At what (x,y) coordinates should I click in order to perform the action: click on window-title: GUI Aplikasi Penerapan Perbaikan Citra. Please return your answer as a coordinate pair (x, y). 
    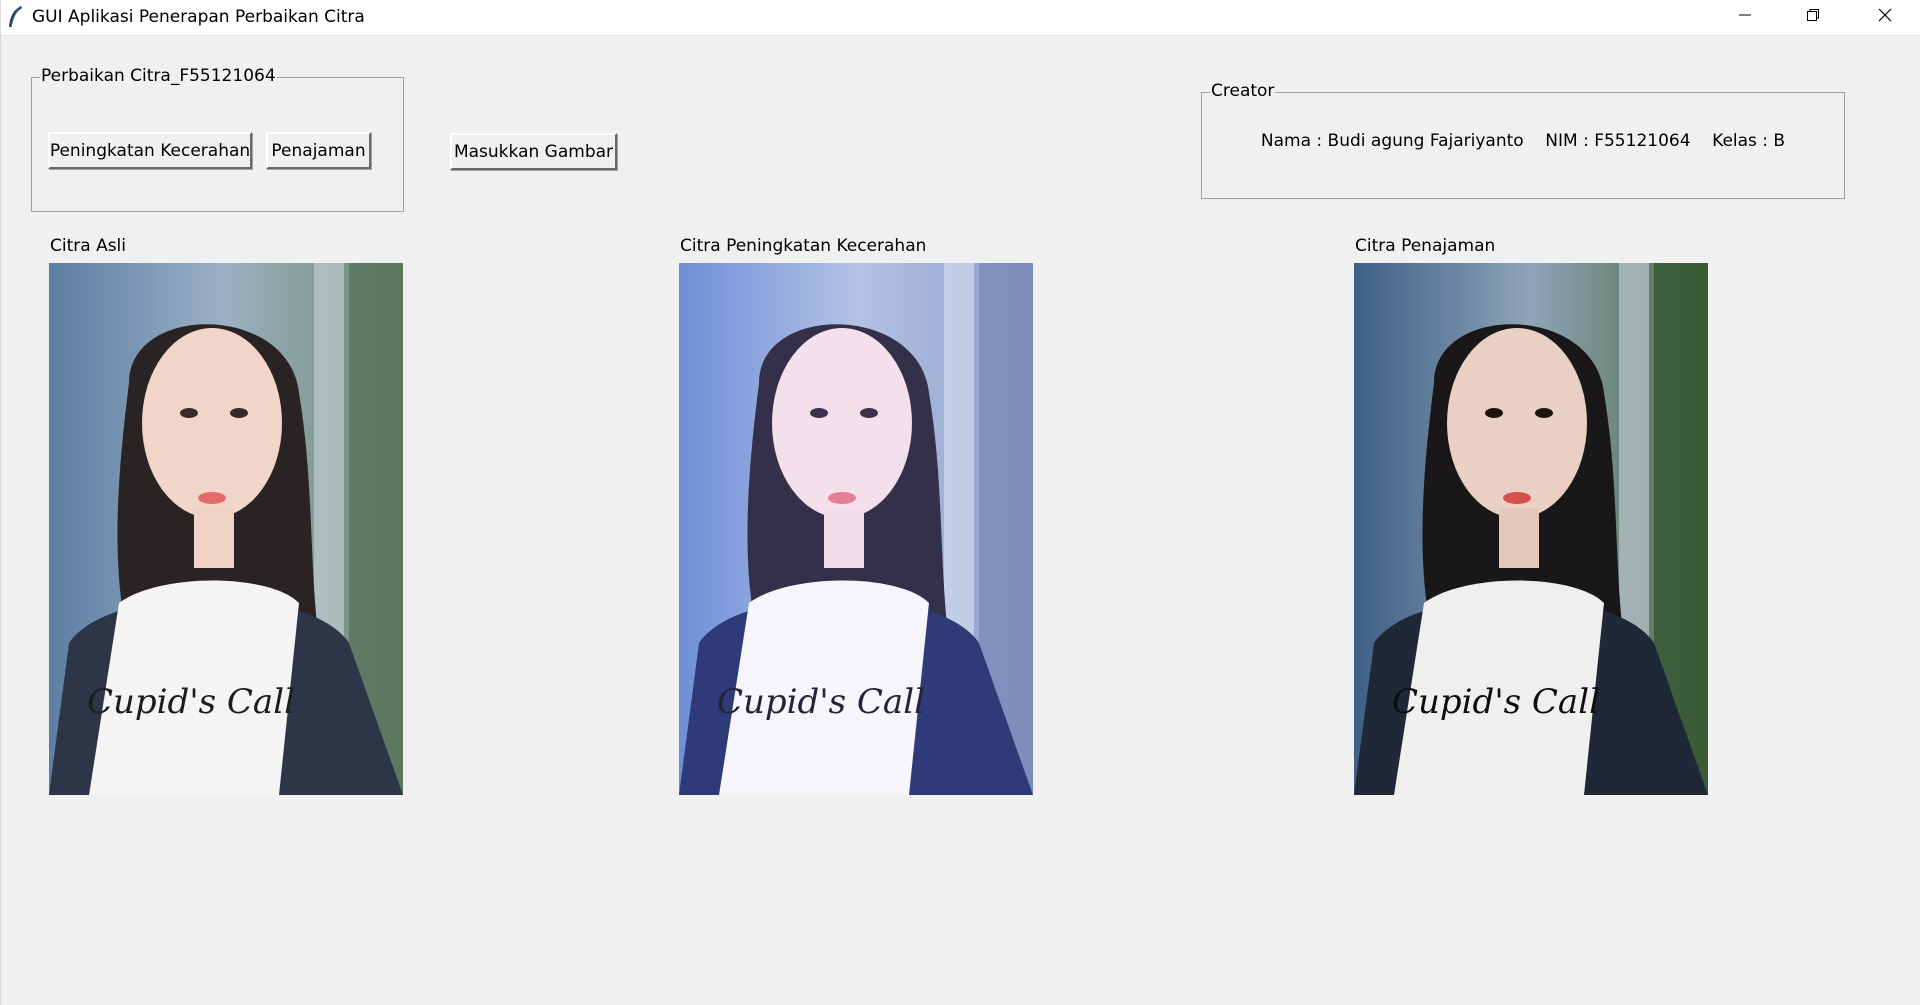
    Looking at the image, I should click on (198, 17).